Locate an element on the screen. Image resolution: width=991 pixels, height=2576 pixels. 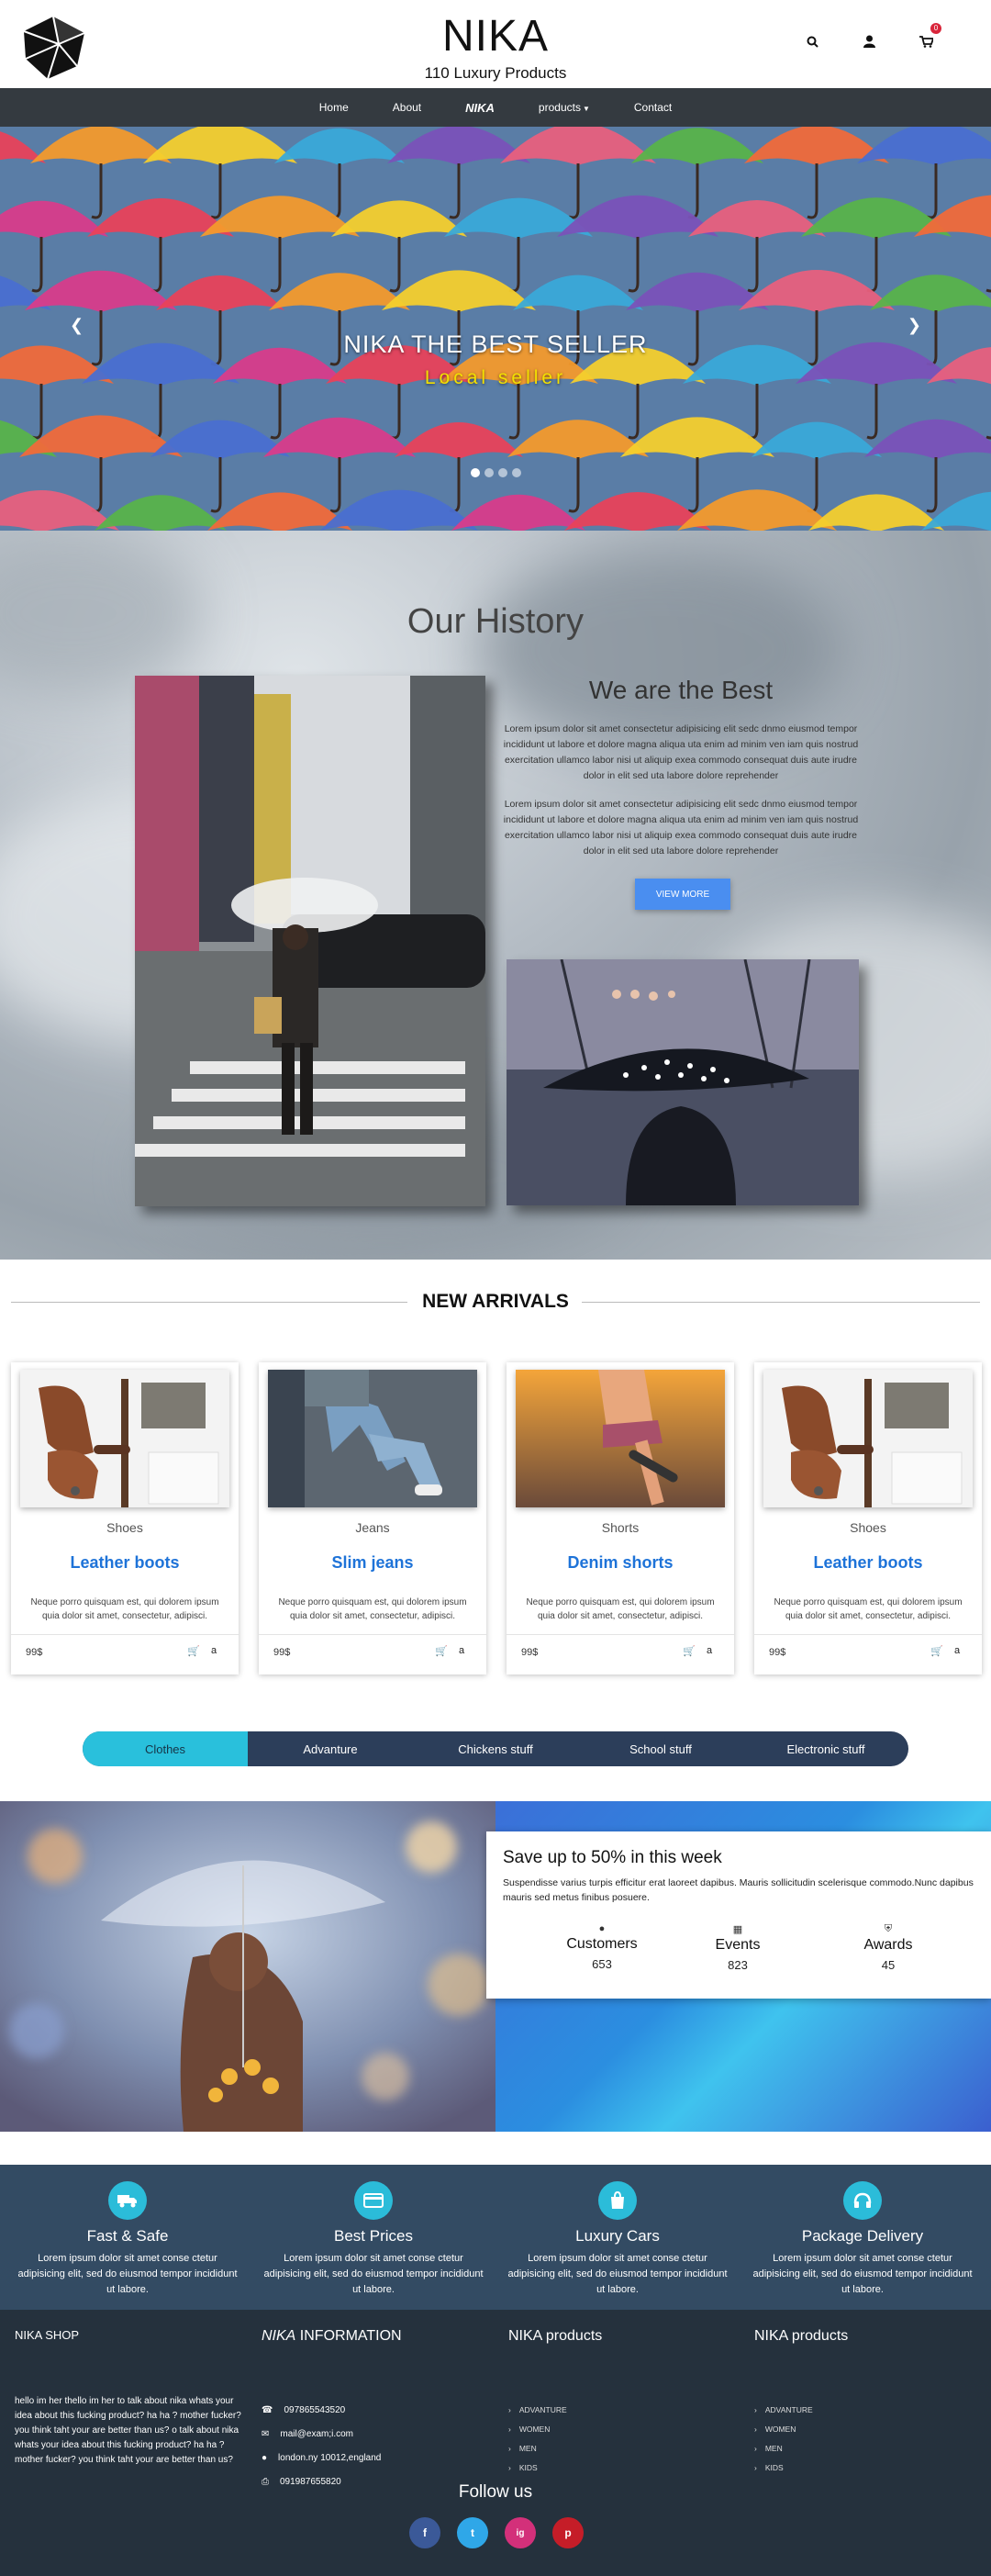
nav-nika: NIKA is located at coordinates (480, 108).